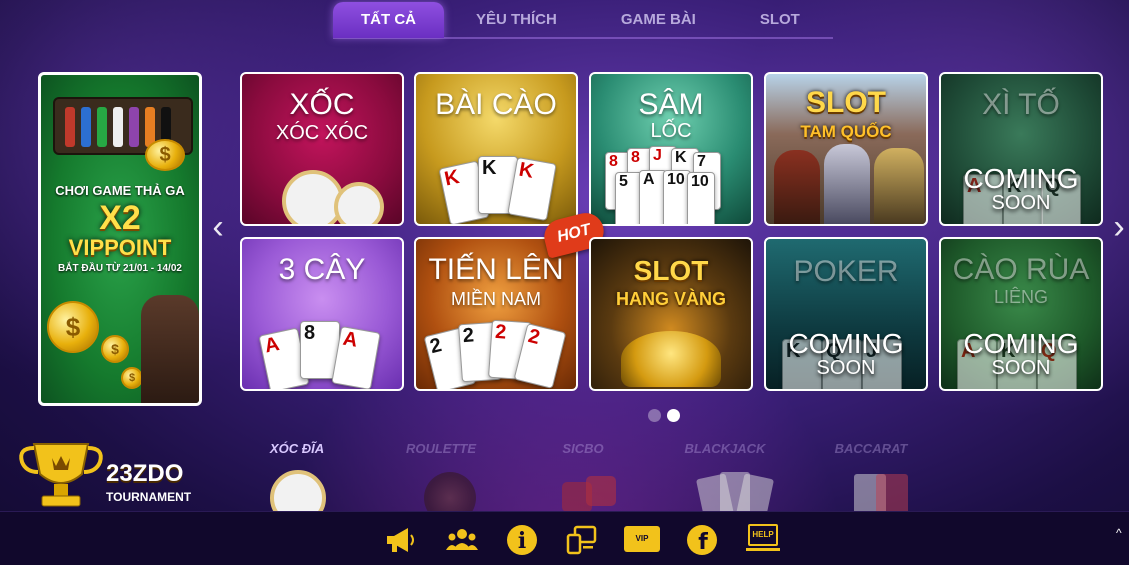 This screenshot has width=1129, height=565. What do you see at coordinates (1021, 104) in the screenshot?
I see `game-title: XÌ TỐ` at bounding box center [1021, 104].